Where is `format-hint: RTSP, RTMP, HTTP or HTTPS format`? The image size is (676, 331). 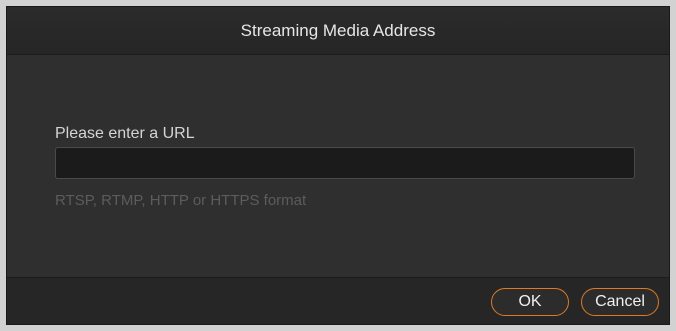 format-hint: RTSP, RTMP, HTTP or HTTPS format is located at coordinates (181, 200).